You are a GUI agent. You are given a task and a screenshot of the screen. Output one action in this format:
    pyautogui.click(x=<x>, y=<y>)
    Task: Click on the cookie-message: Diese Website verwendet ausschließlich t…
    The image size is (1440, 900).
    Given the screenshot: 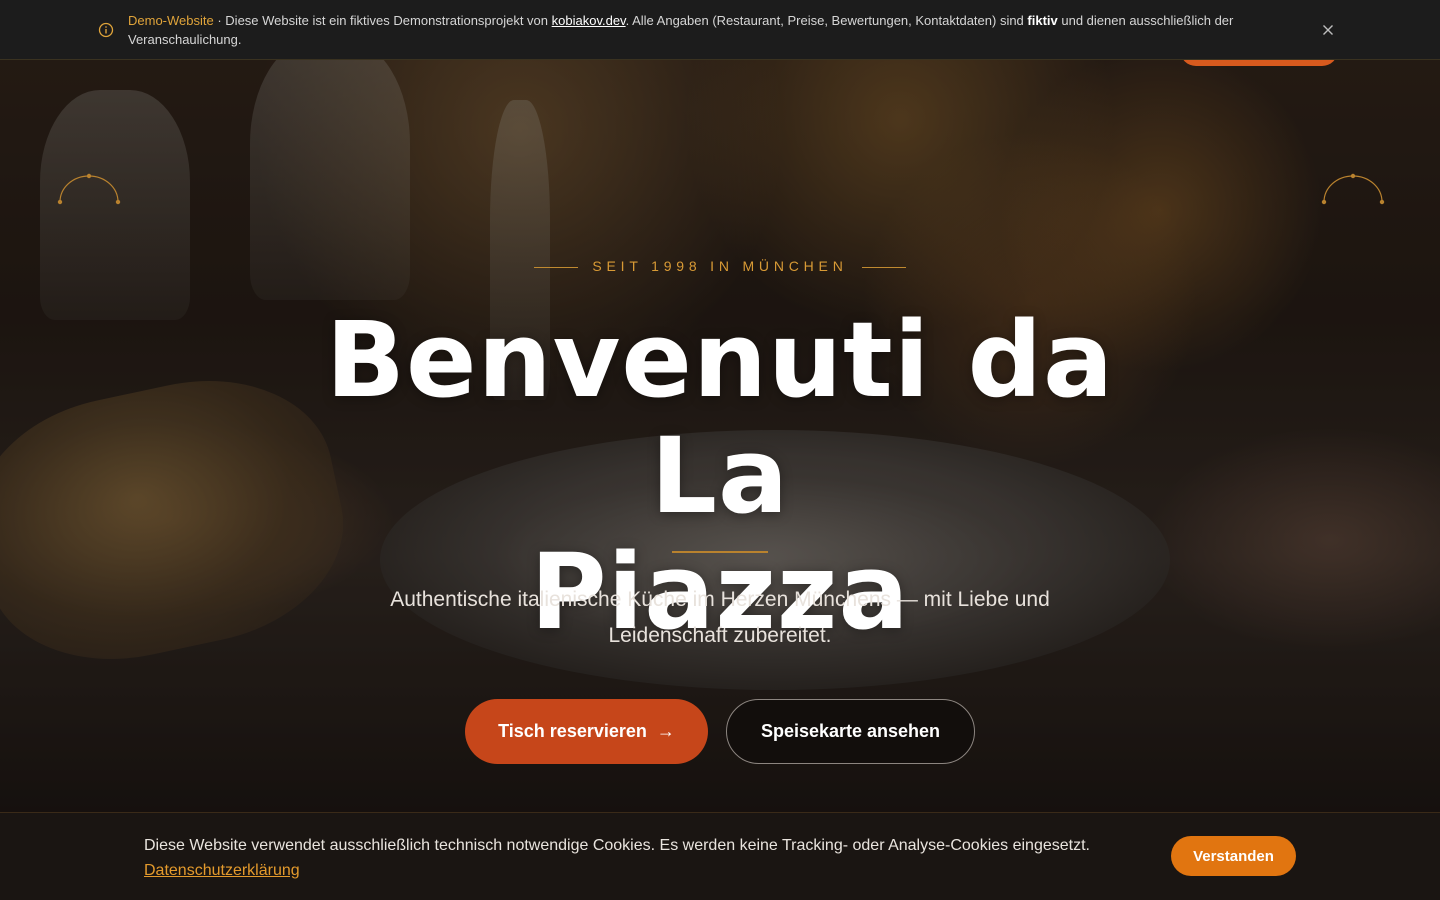 What is the action you would take?
    pyautogui.click(x=617, y=845)
    